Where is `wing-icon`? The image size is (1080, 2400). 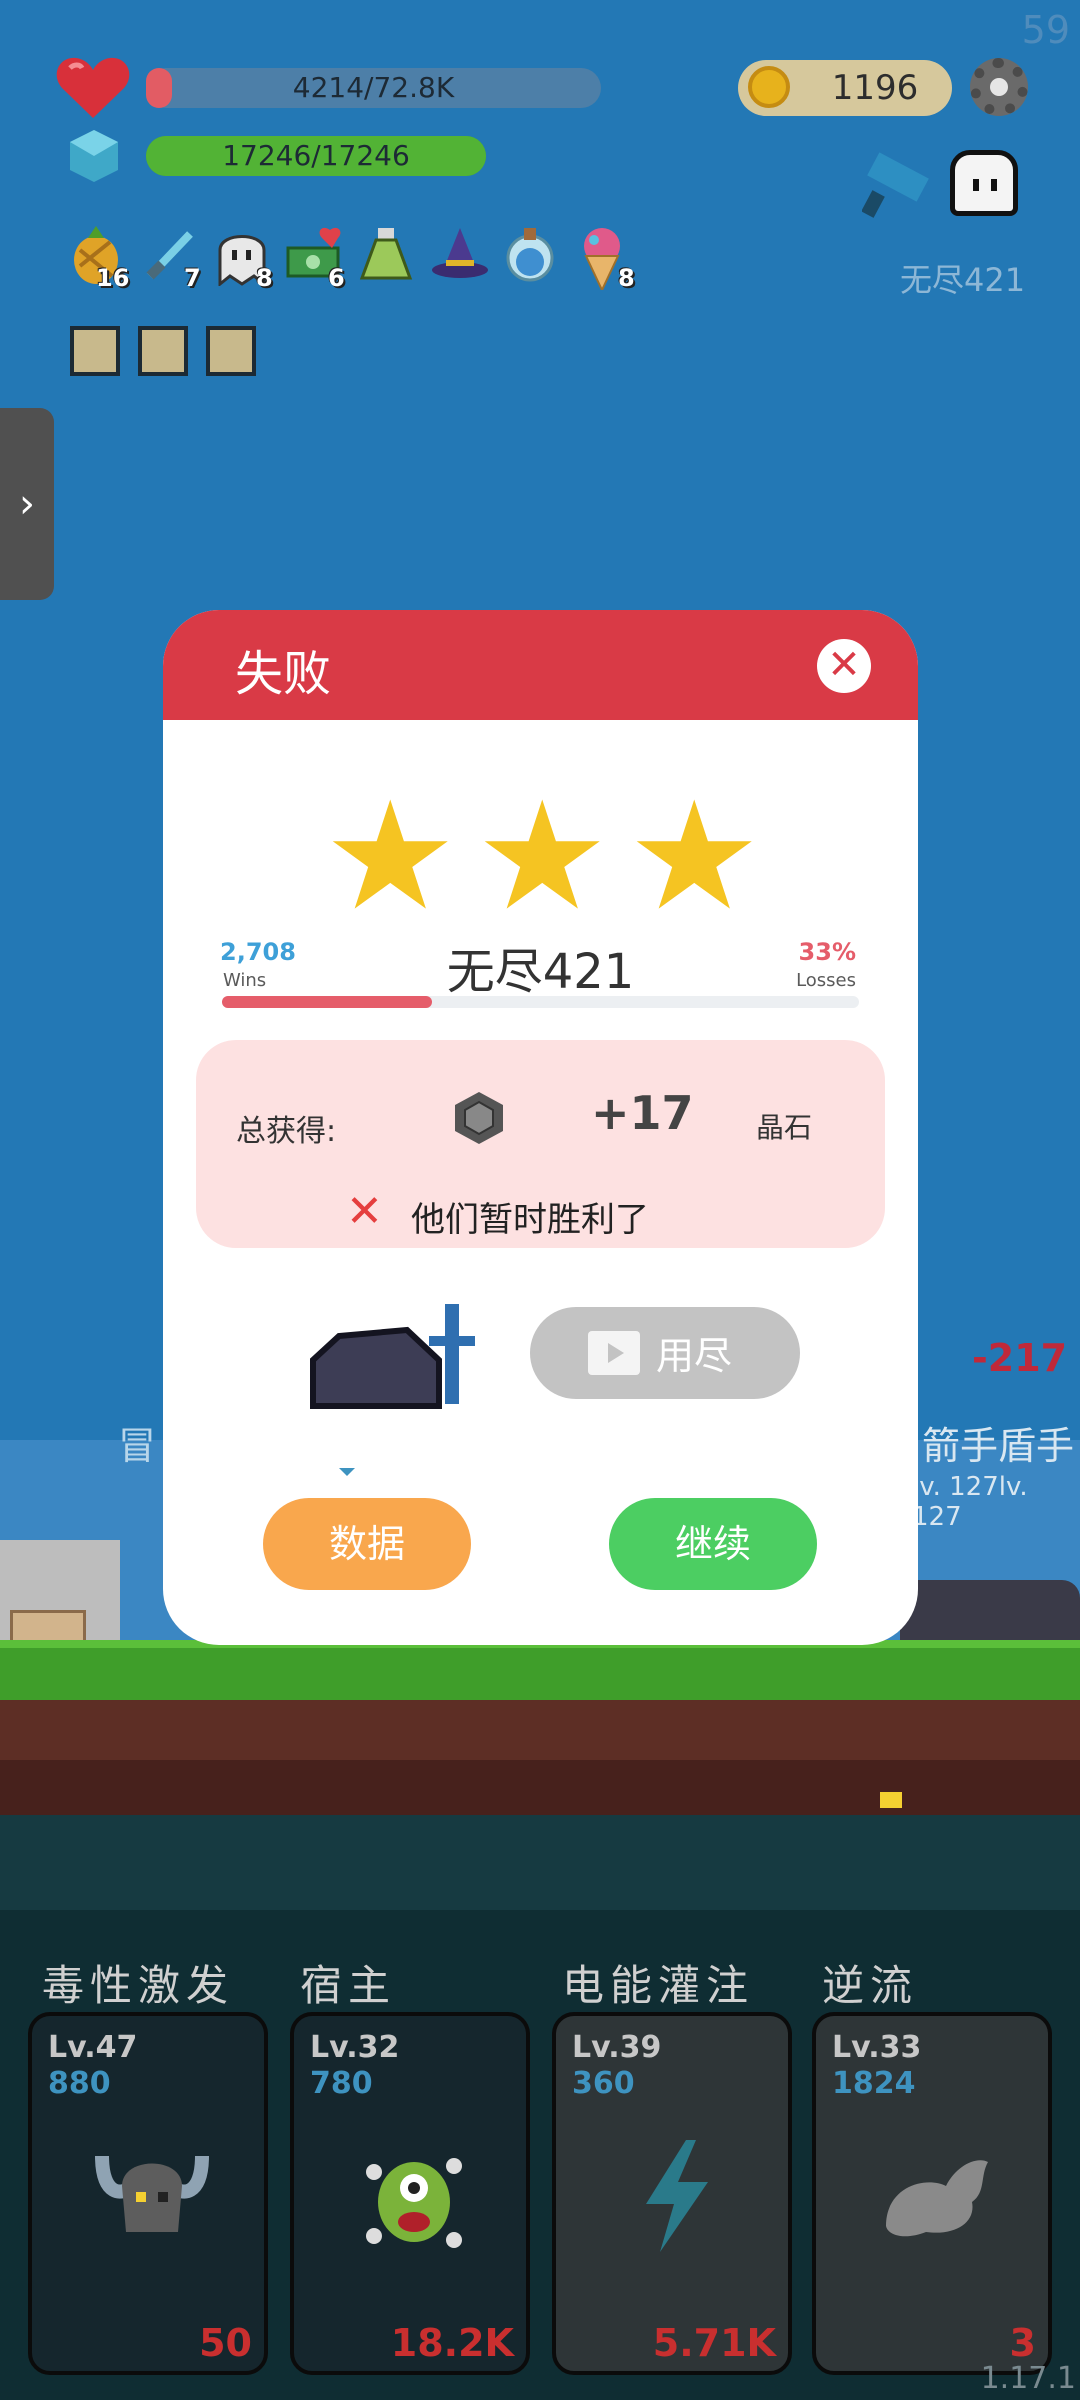
wing-icon is located at coordinates (937, 2198).